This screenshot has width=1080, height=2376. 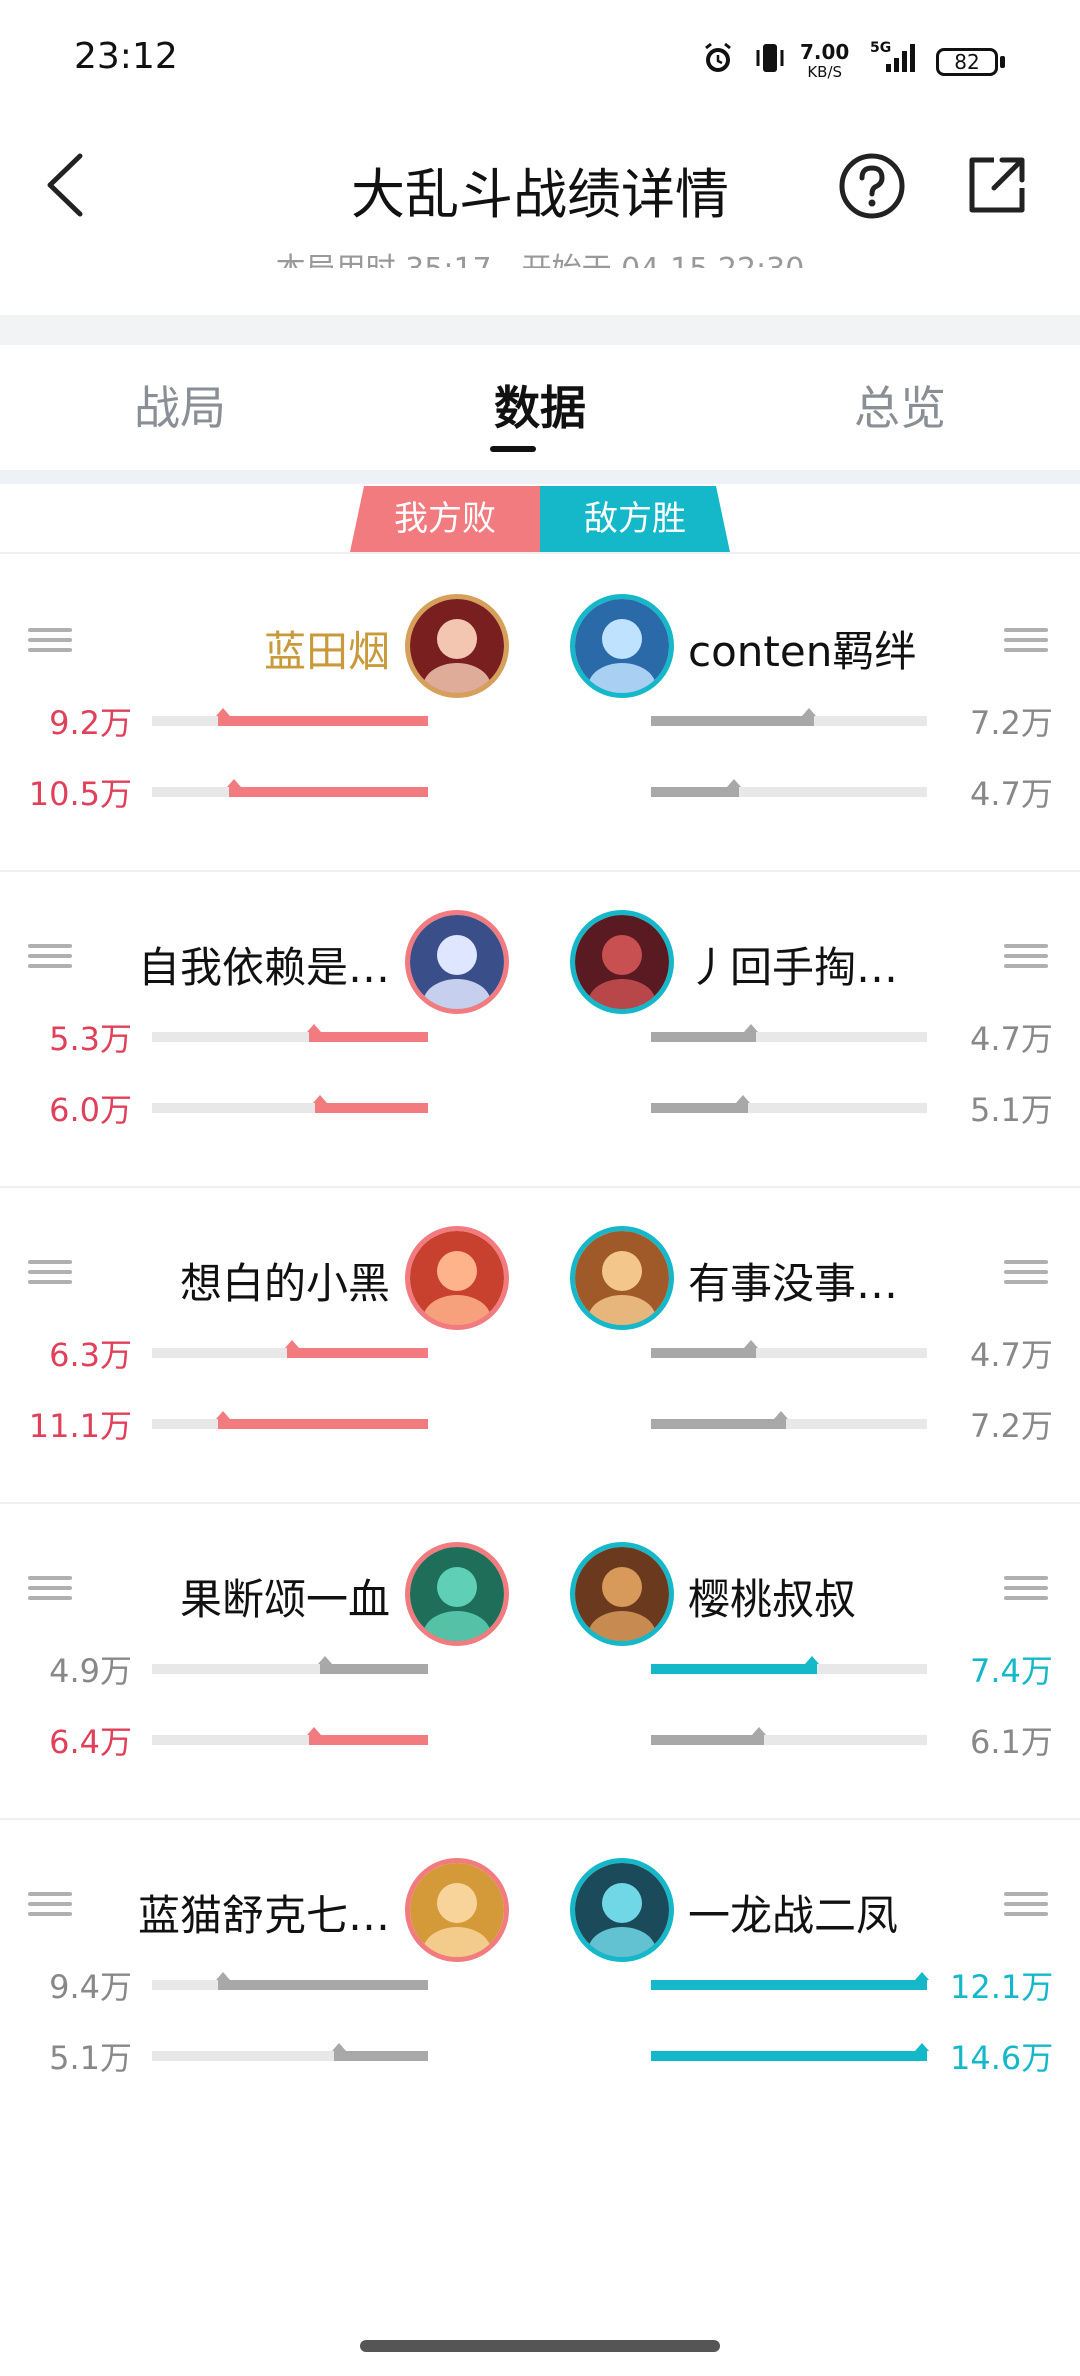 I want to click on hero-avatar-wukong-icon, so click(x=622, y=1278).